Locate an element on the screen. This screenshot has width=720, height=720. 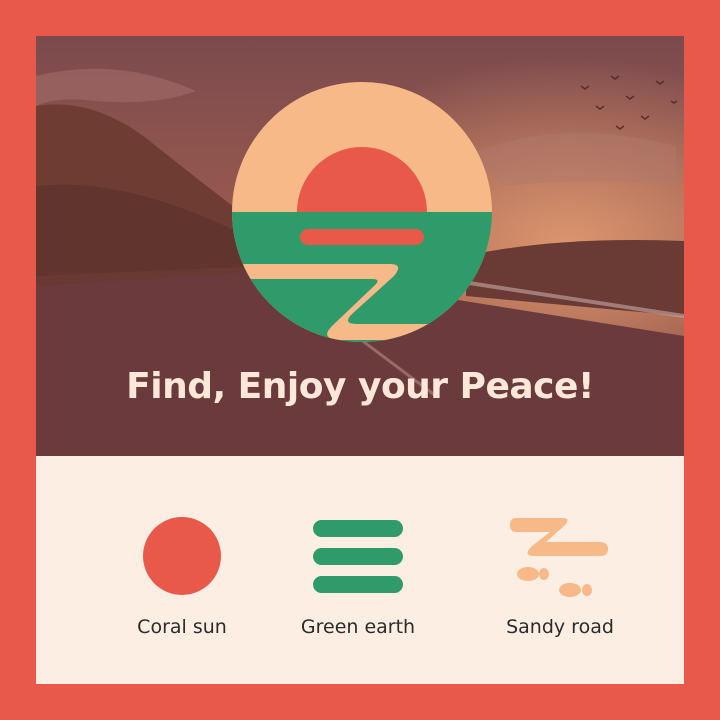
feature-label: Coral sun is located at coordinates (182, 627).